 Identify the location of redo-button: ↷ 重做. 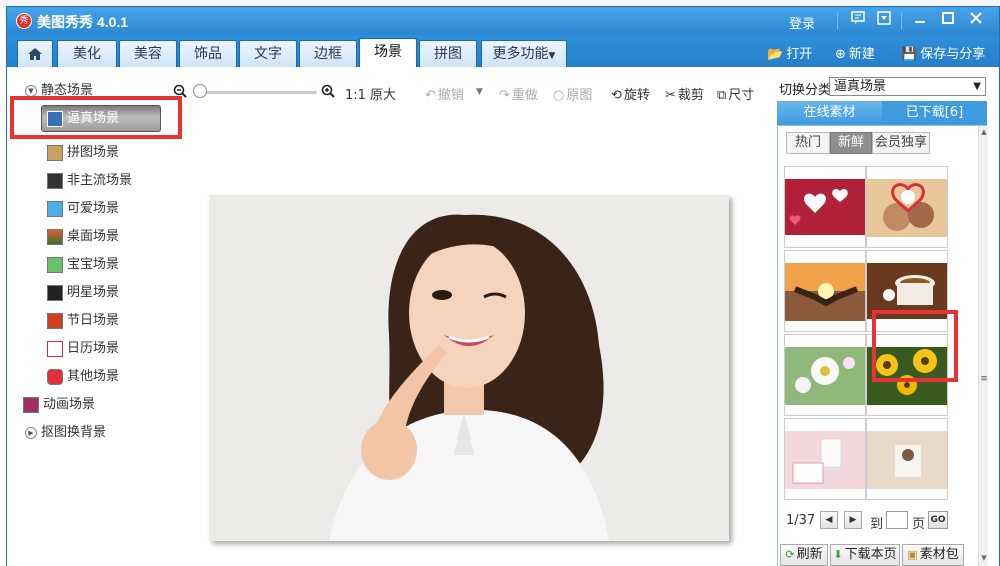
(518, 93).